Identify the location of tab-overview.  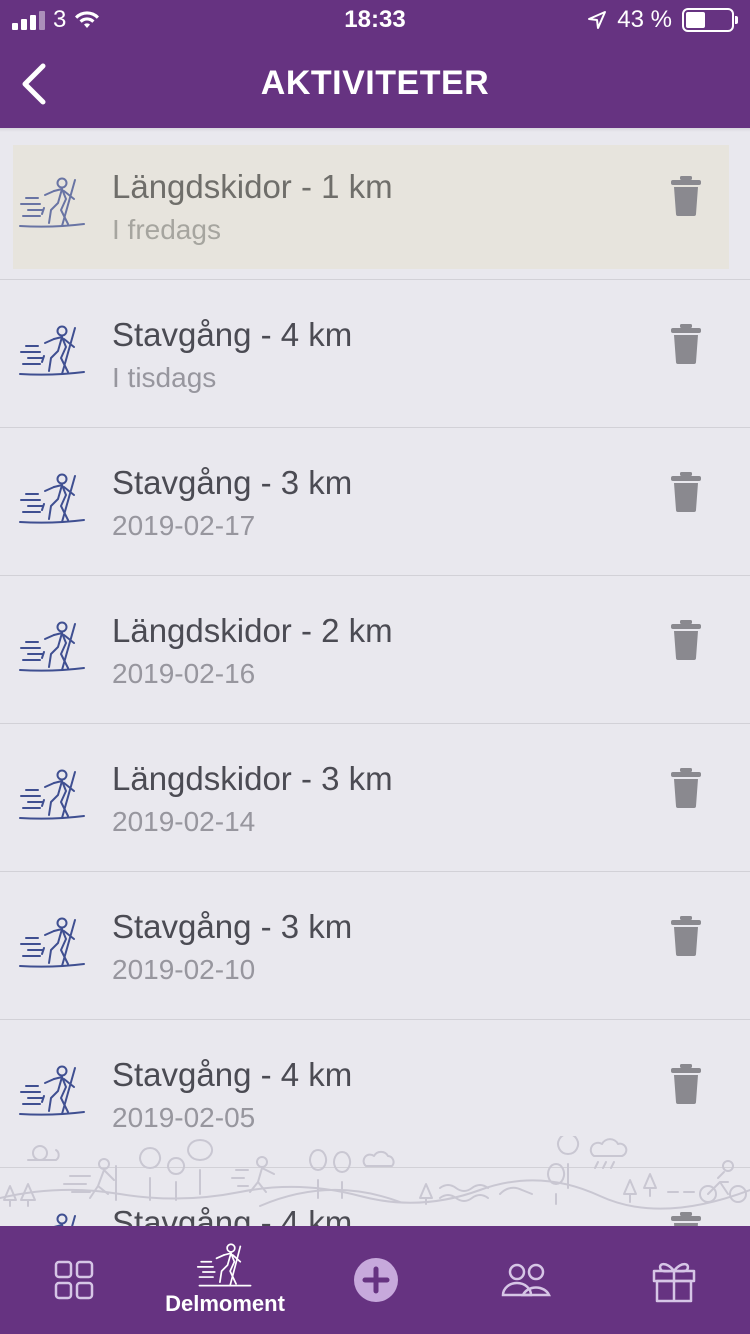
(74, 1280).